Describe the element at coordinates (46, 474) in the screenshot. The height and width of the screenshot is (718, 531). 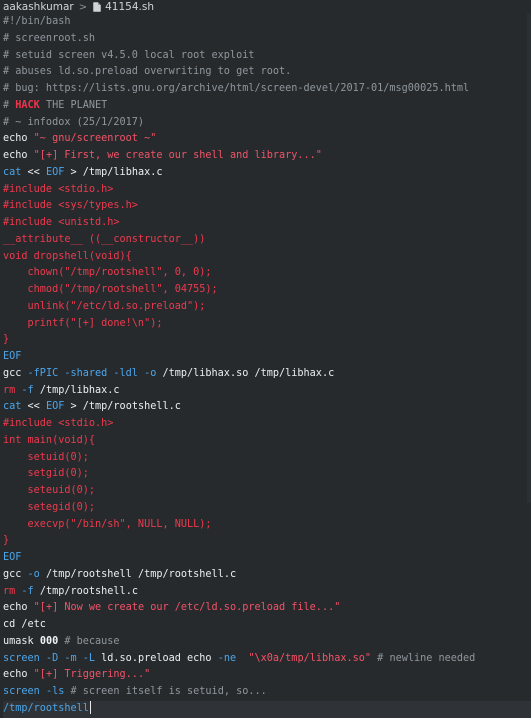
I see `code-token: setgid(0);` at that location.